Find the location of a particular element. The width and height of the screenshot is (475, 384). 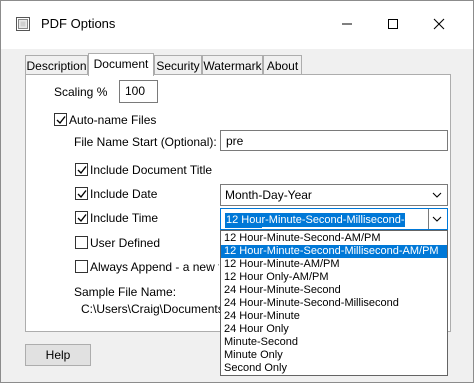

time-format-select: 12 Hour-Minute-Second-Millisecond-AM/PM is located at coordinates (334, 219).